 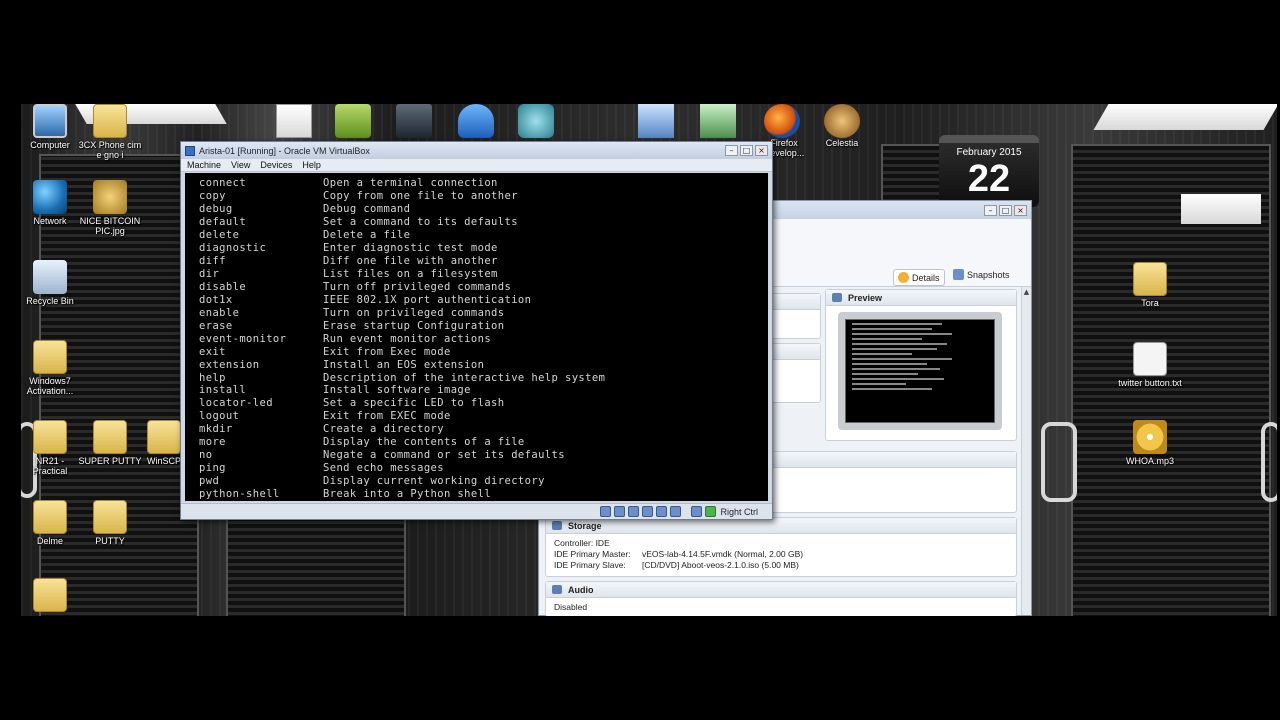 I want to click on firefox-icon, so click(x=782, y=121).